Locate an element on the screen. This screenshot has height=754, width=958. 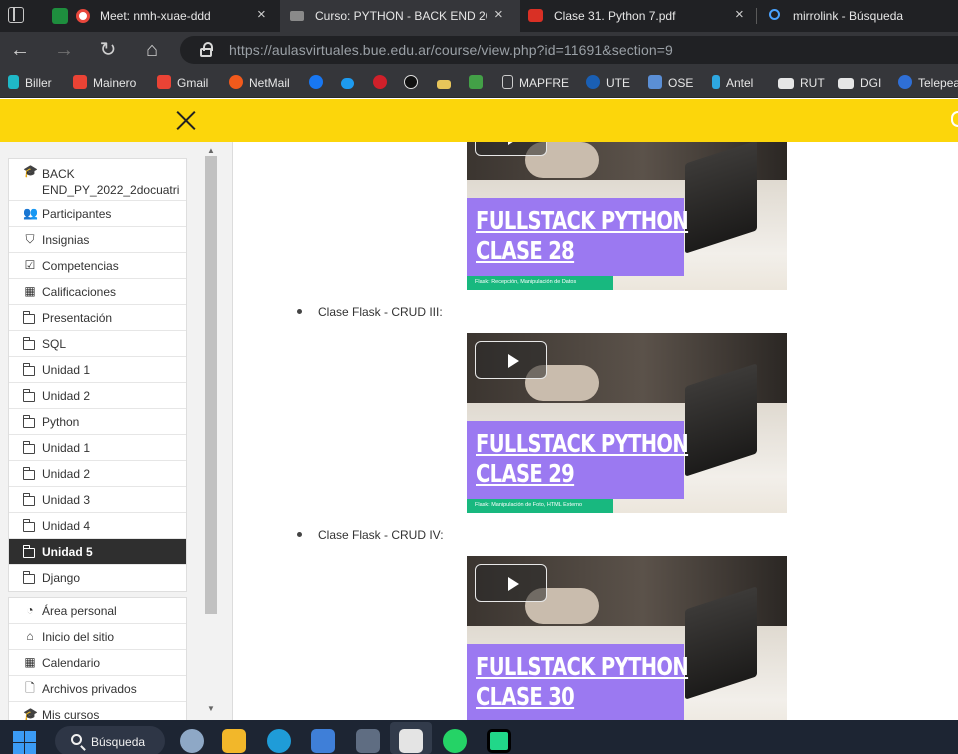
taskbar-search-label: Búsqueda is located at coordinates (118, 742).